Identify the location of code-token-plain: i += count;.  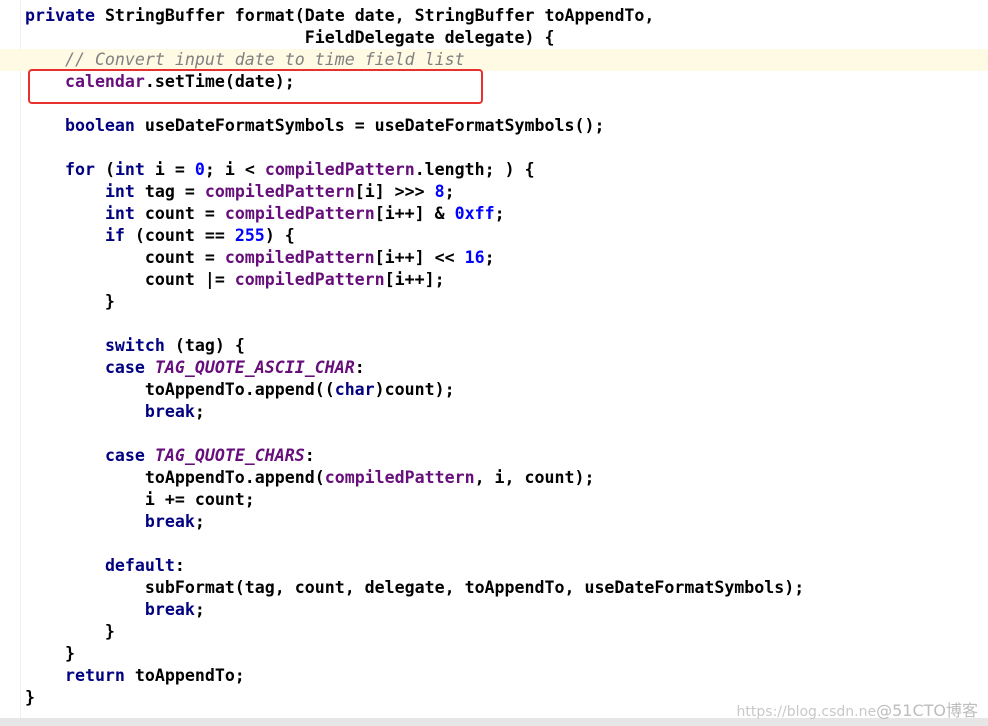
(140, 499).